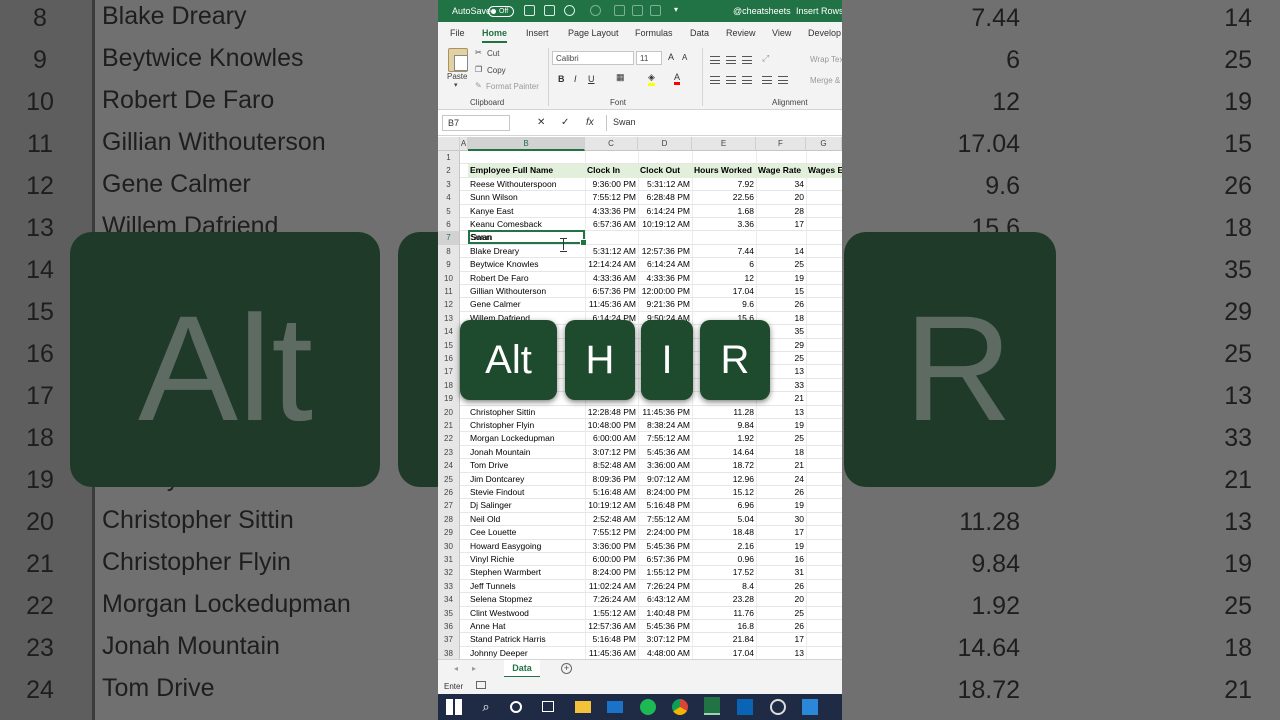 The height and width of the screenshot is (720, 1280). I want to click on cell-c: 7:55:12 PM, so click(611, 532).